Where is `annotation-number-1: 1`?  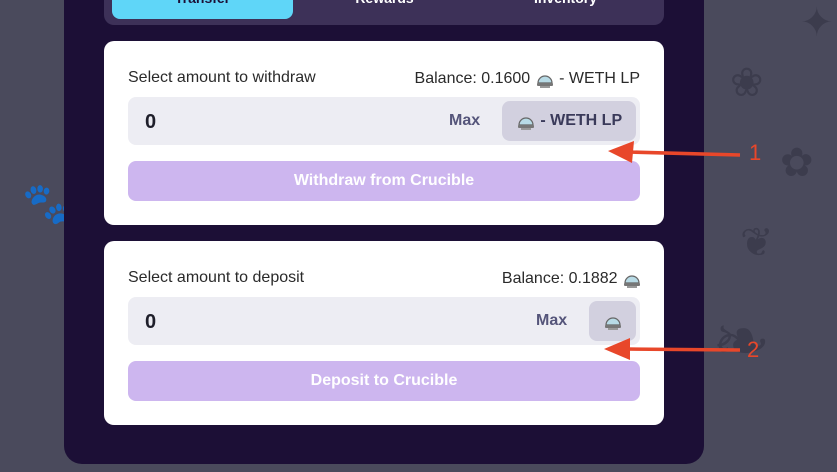 annotation-number-1: 1 is located at coordinates (755, 152).